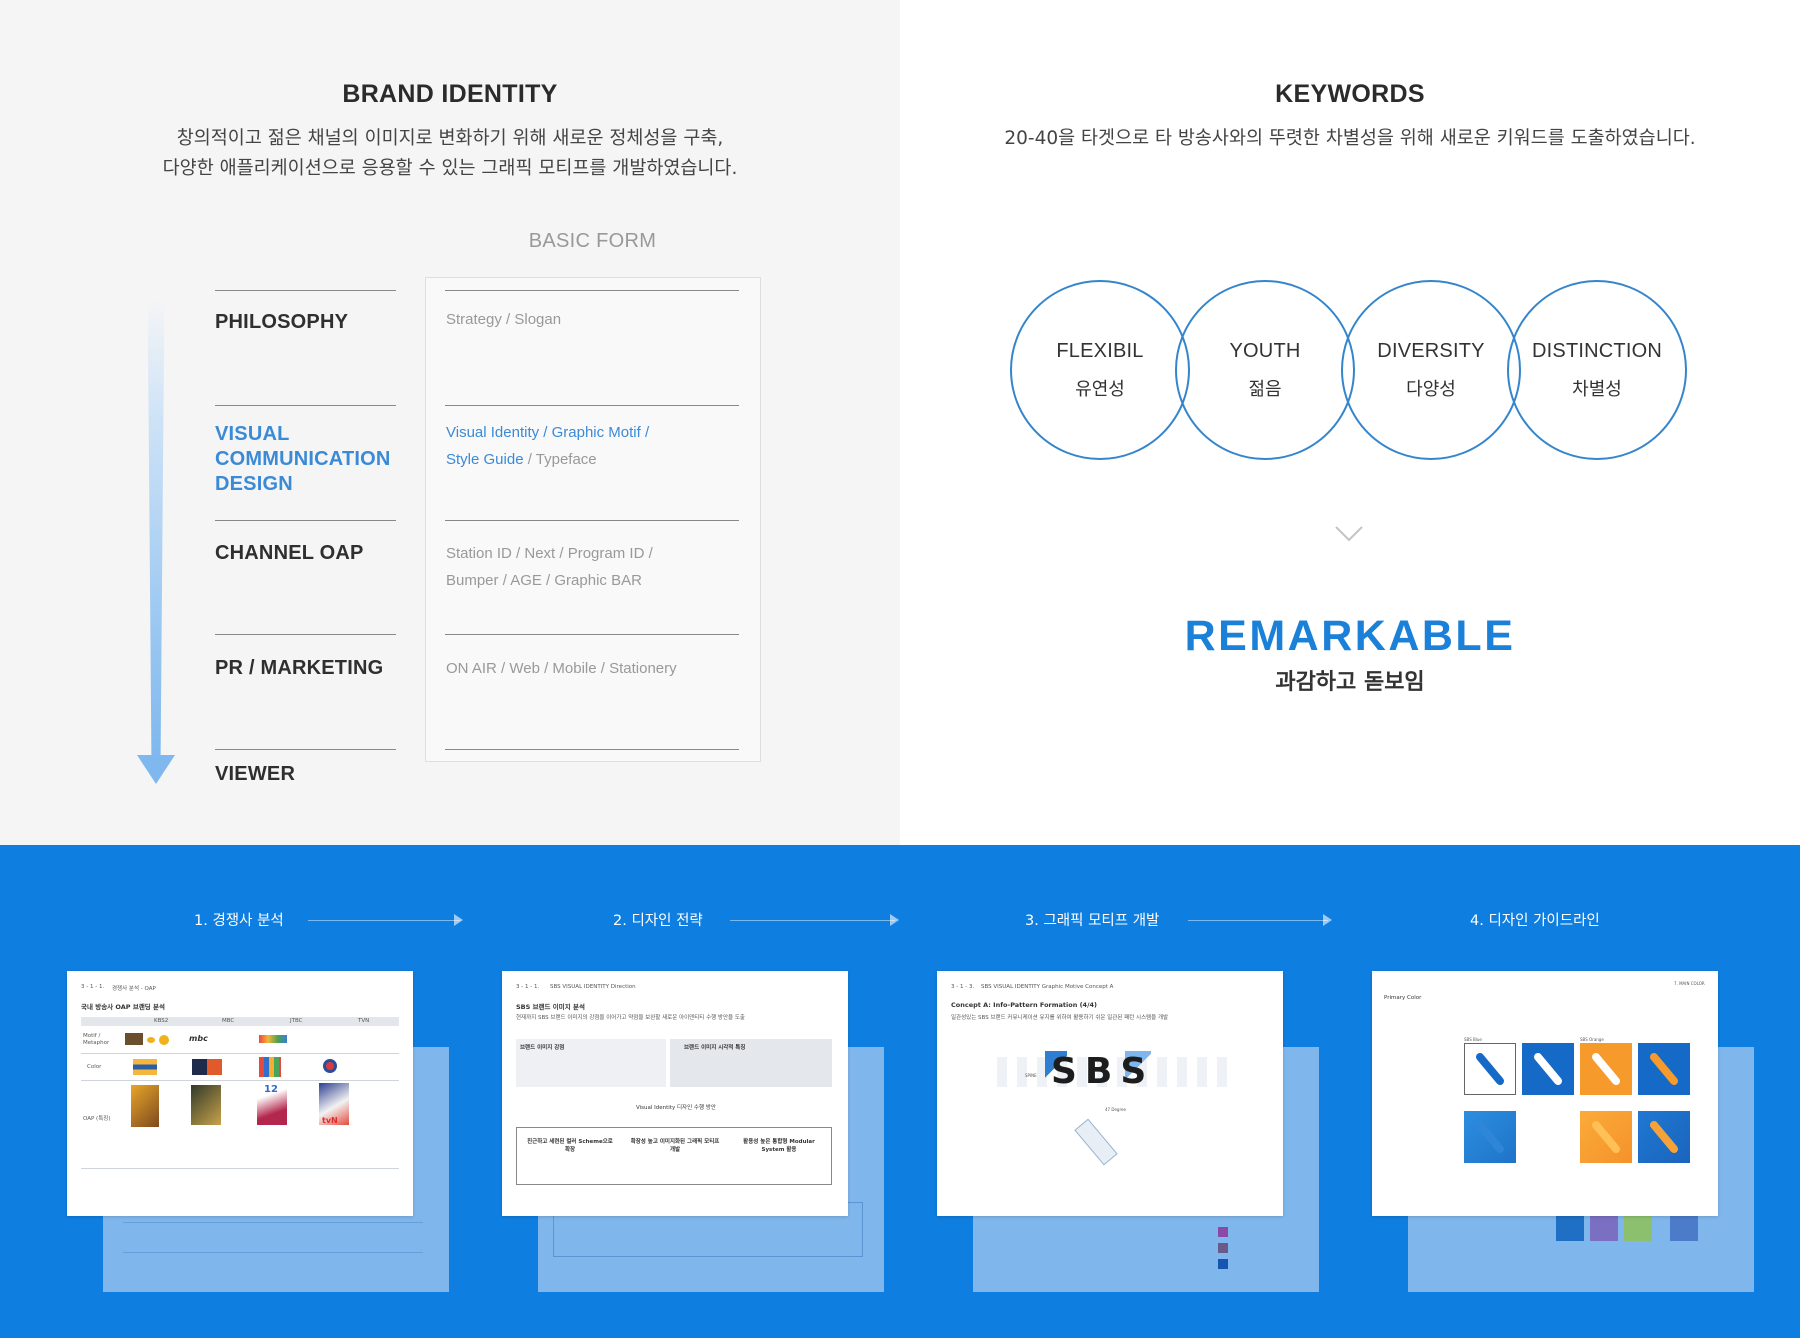 Image resolution: width=1800 pixels, height=1338 pixels. I want to click on basic-form-label: BASIC FORM, so click(592, 241).